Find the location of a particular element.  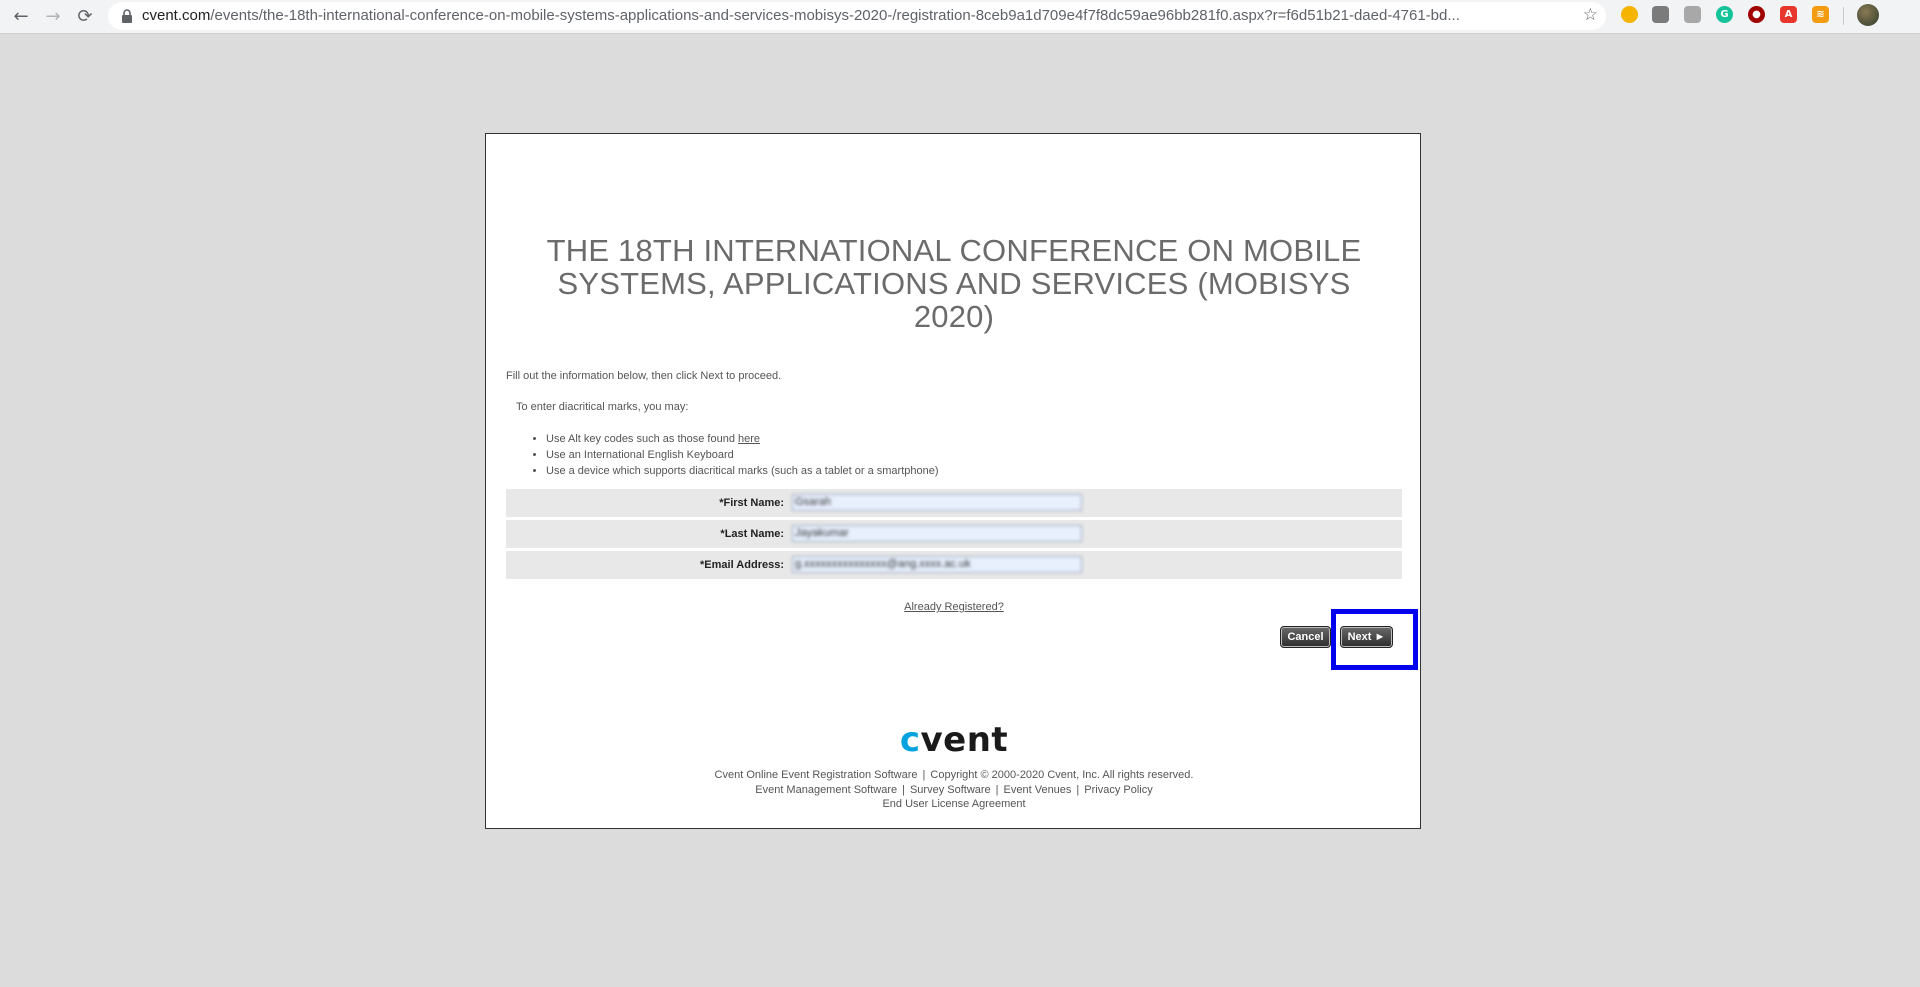

footer-event-venues-link: Event Venues is located at coordinates (1038, 790).